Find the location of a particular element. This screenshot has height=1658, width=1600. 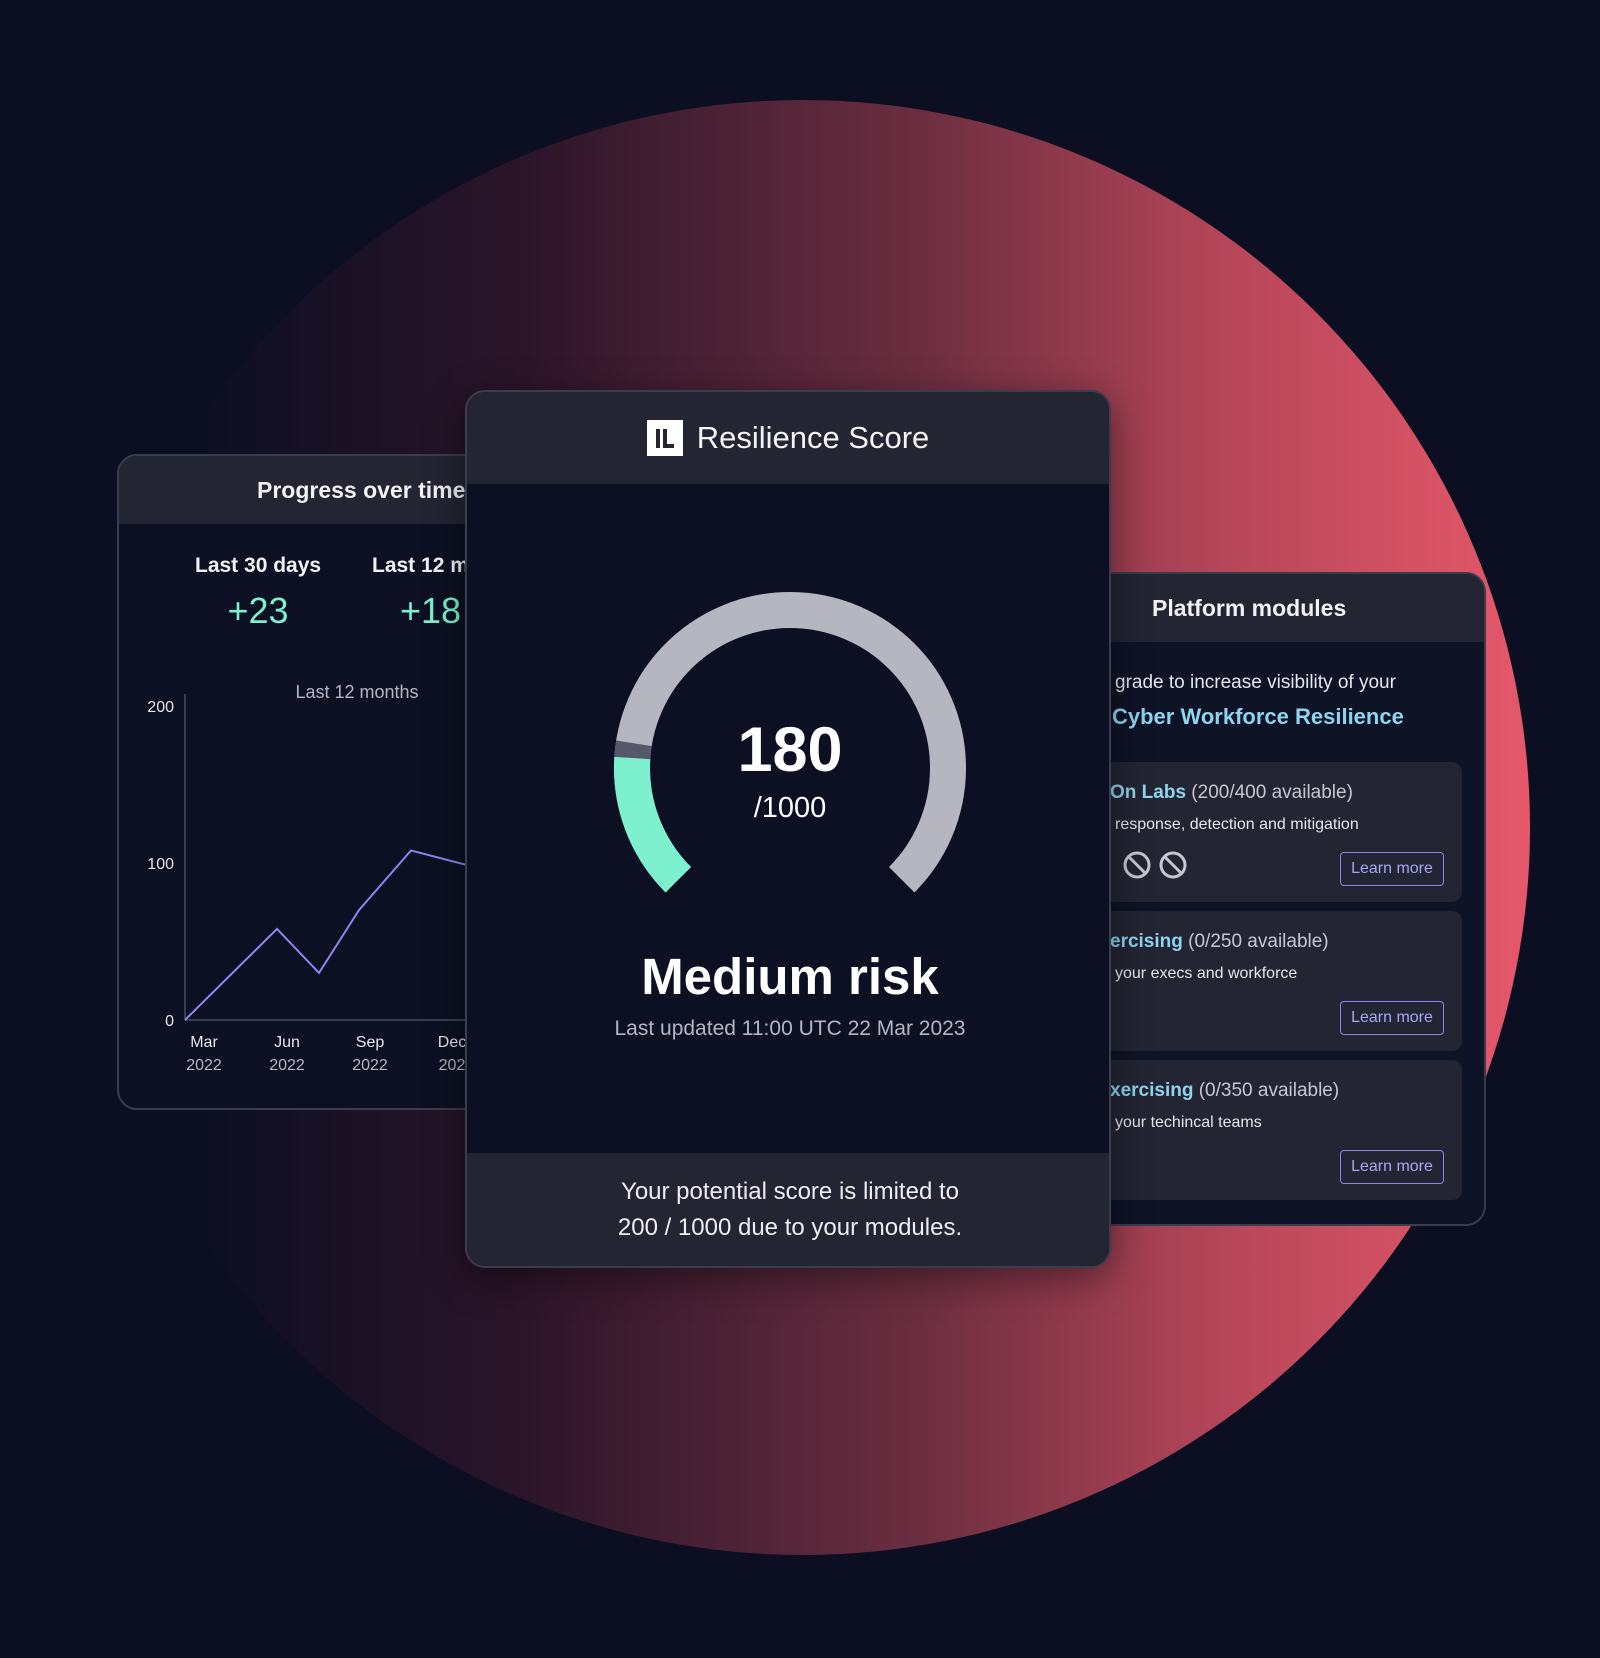

score-max: /1000 is located at coordinates (790, 808).